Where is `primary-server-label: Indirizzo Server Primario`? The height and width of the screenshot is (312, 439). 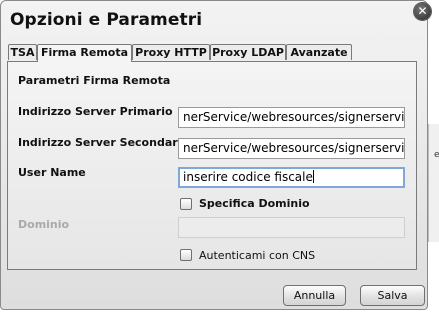
primary-server-label: Indirizzo Server Primario is located at coordinates (95, 111).